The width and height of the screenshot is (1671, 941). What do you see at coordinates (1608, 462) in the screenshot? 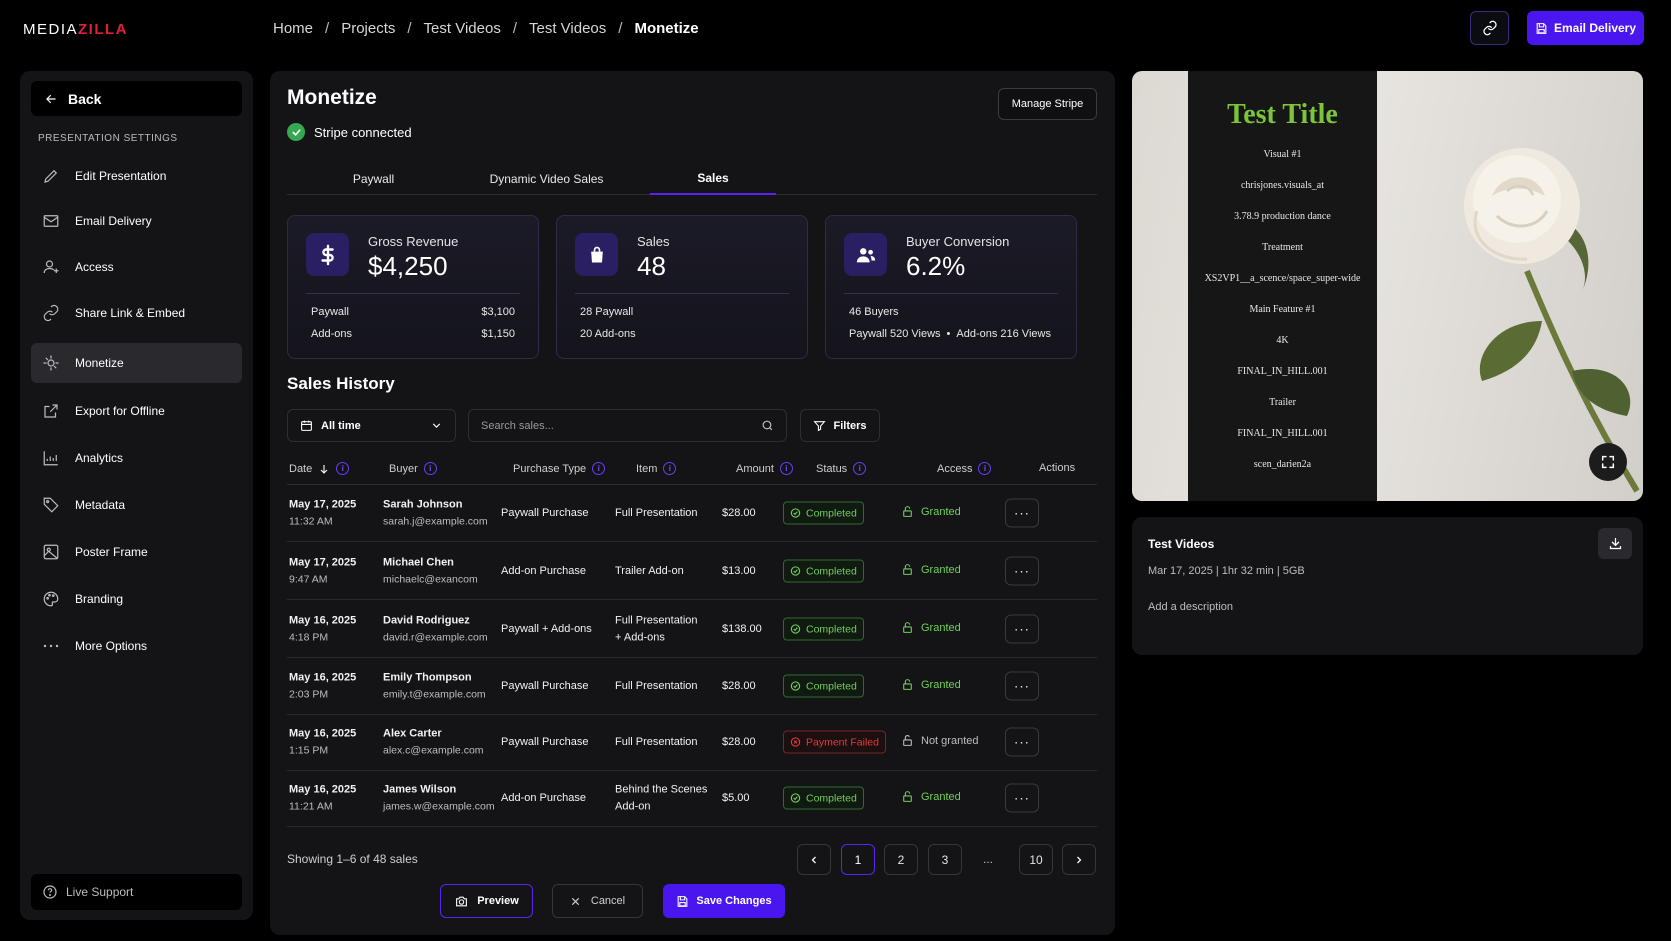
I see `fullscreen-button` at bounding box center [1608, 462].